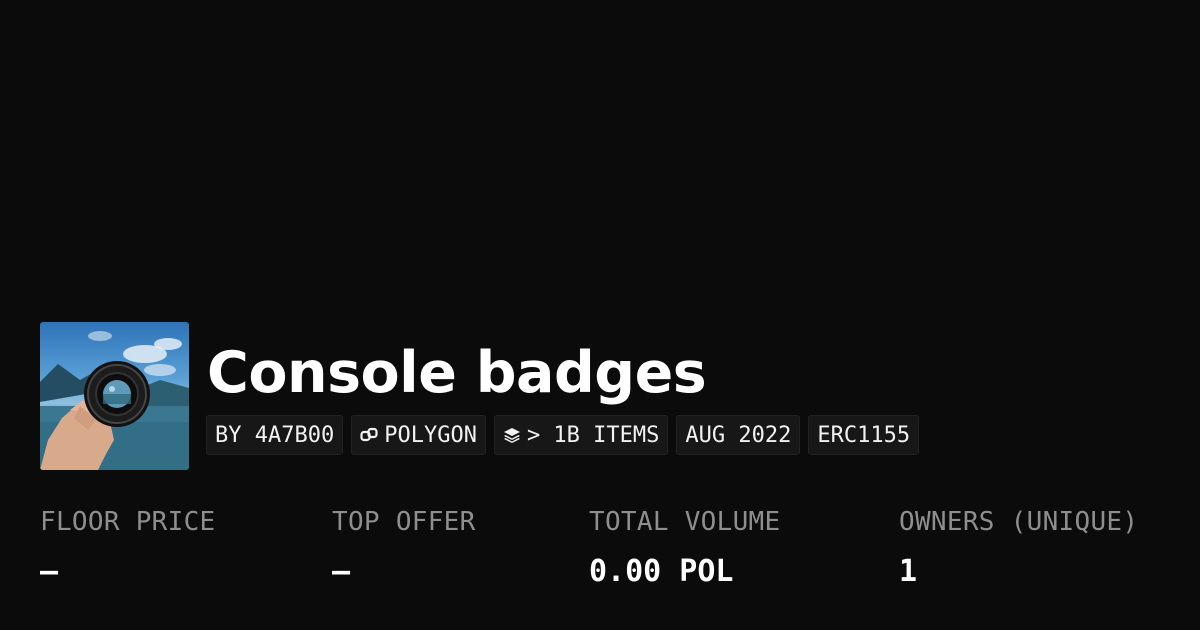  Describe the element at coordinates (1018, 547) in the screenshot. I see `stat-owners: OWNERS (UNIQUE) 1` at that location.